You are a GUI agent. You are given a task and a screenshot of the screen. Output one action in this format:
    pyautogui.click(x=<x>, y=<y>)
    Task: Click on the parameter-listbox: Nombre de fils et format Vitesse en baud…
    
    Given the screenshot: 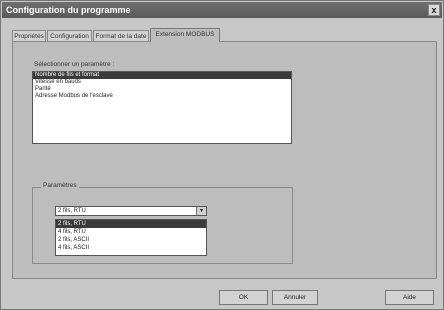 What is the action you would take?
    pyautogui.click(x=162, y=107)
    